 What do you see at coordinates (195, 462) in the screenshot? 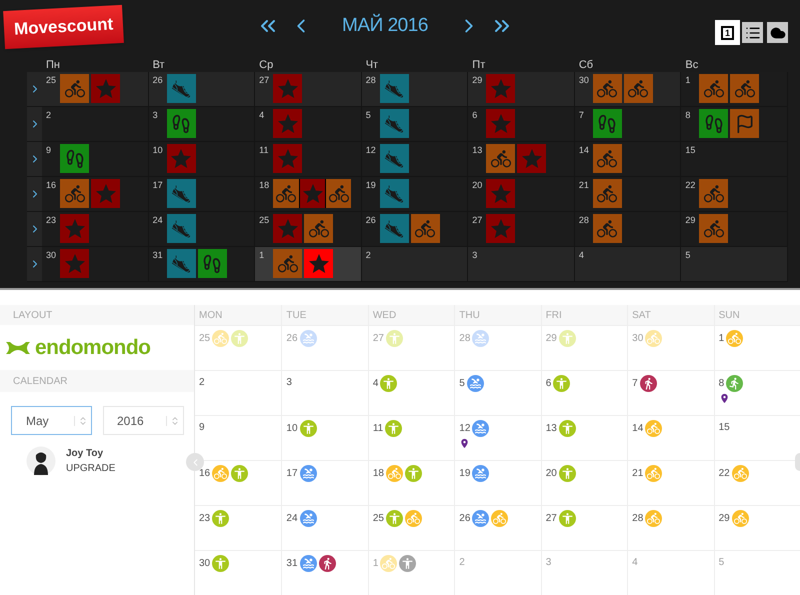
I see `collapse-sidebar-button` at bounding box center [195, 462].